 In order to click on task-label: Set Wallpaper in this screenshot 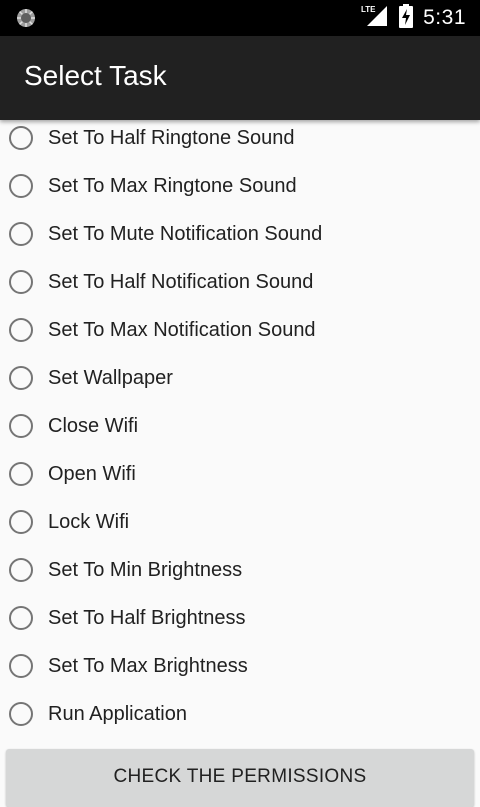, I will do `click(110, 378)`.